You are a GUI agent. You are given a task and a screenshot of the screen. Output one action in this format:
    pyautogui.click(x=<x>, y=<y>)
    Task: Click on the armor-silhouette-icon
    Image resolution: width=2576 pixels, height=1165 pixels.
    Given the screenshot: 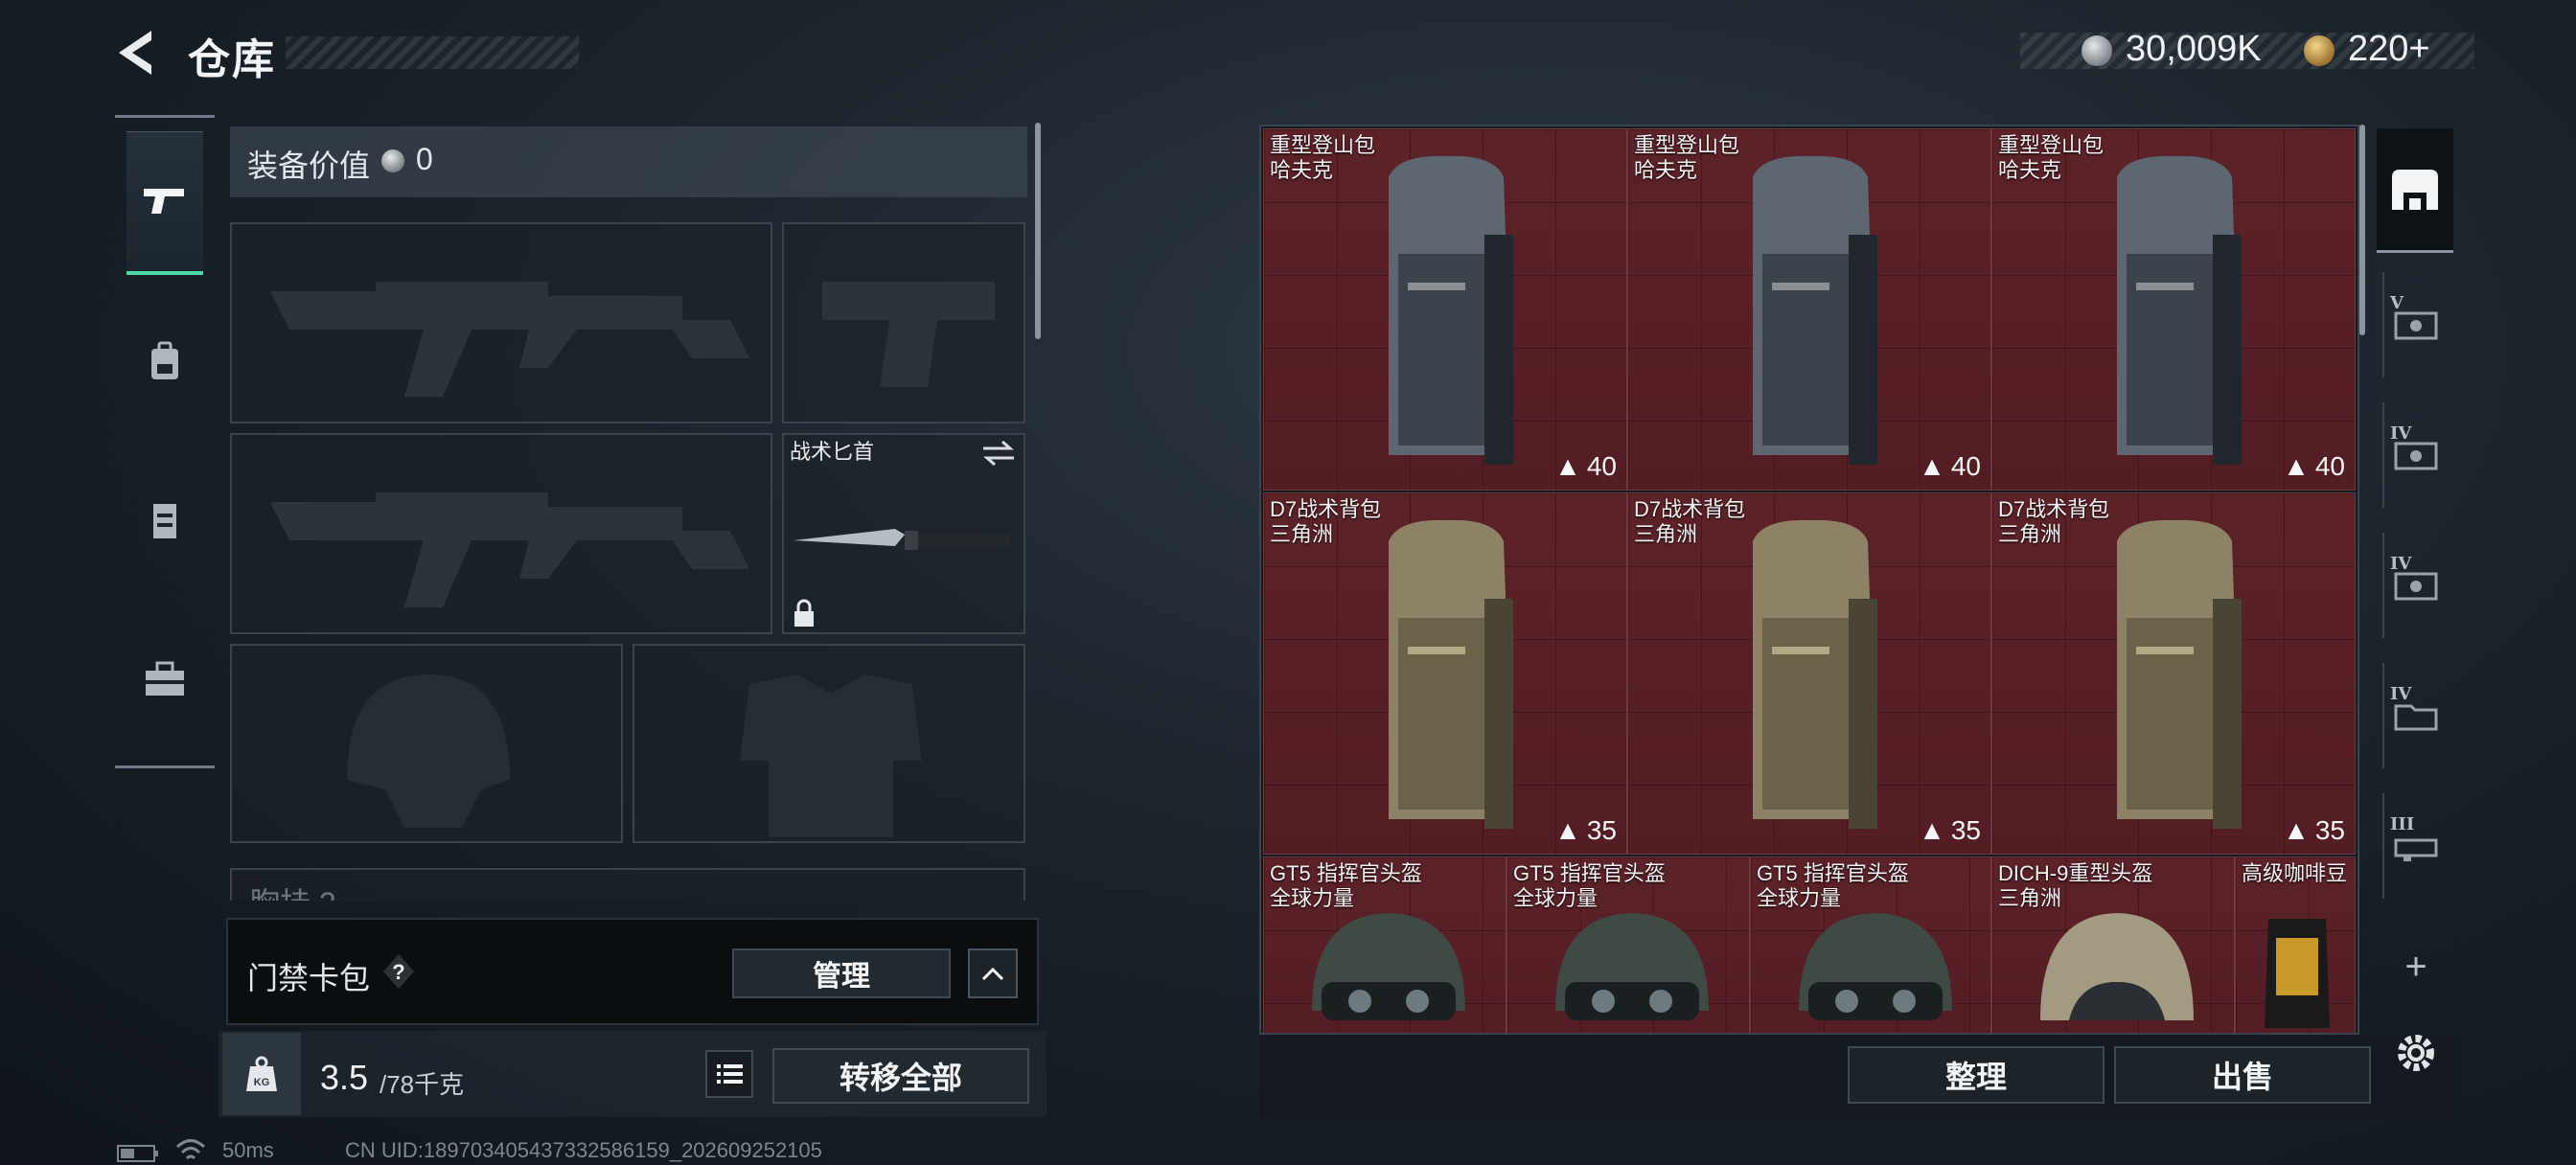 What is the action you would take?
    pyautogui.click(x=831, y=756)
    